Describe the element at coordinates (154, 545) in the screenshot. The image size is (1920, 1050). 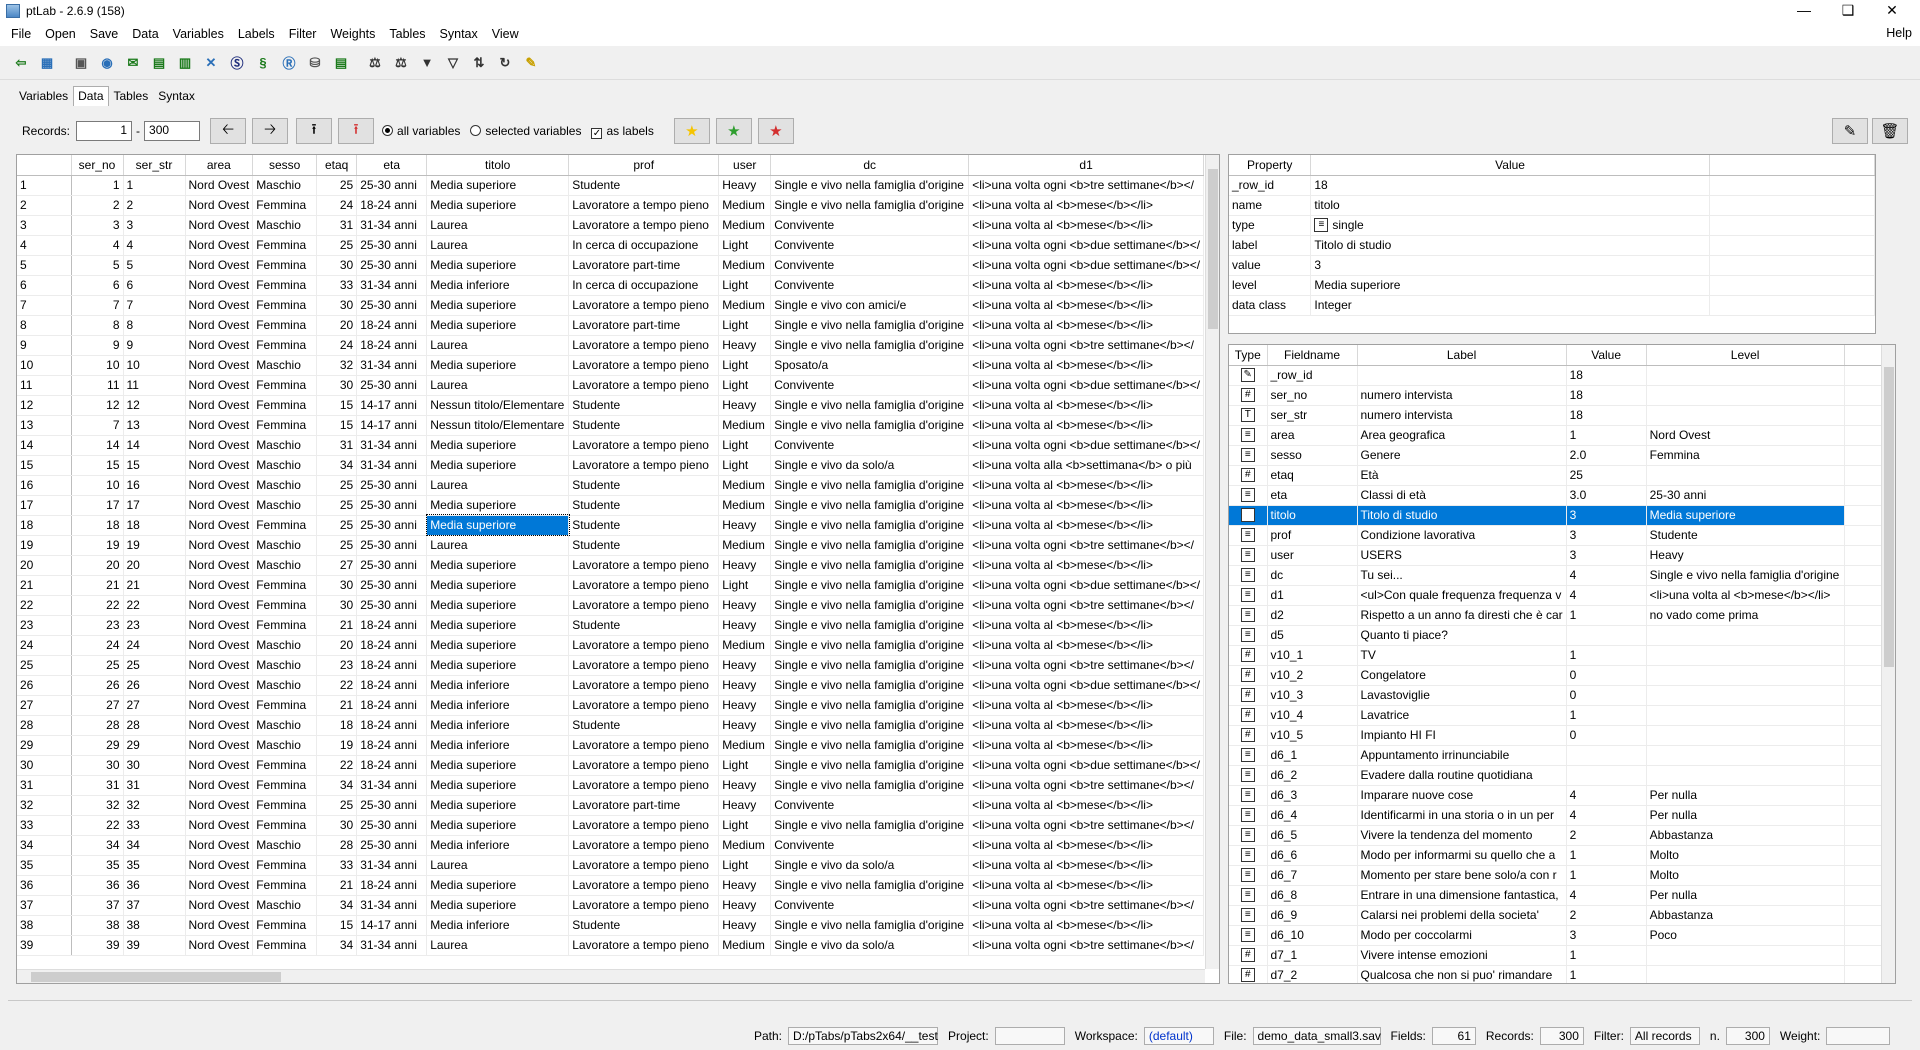
I see `cell-ser_str: 19` at that location.